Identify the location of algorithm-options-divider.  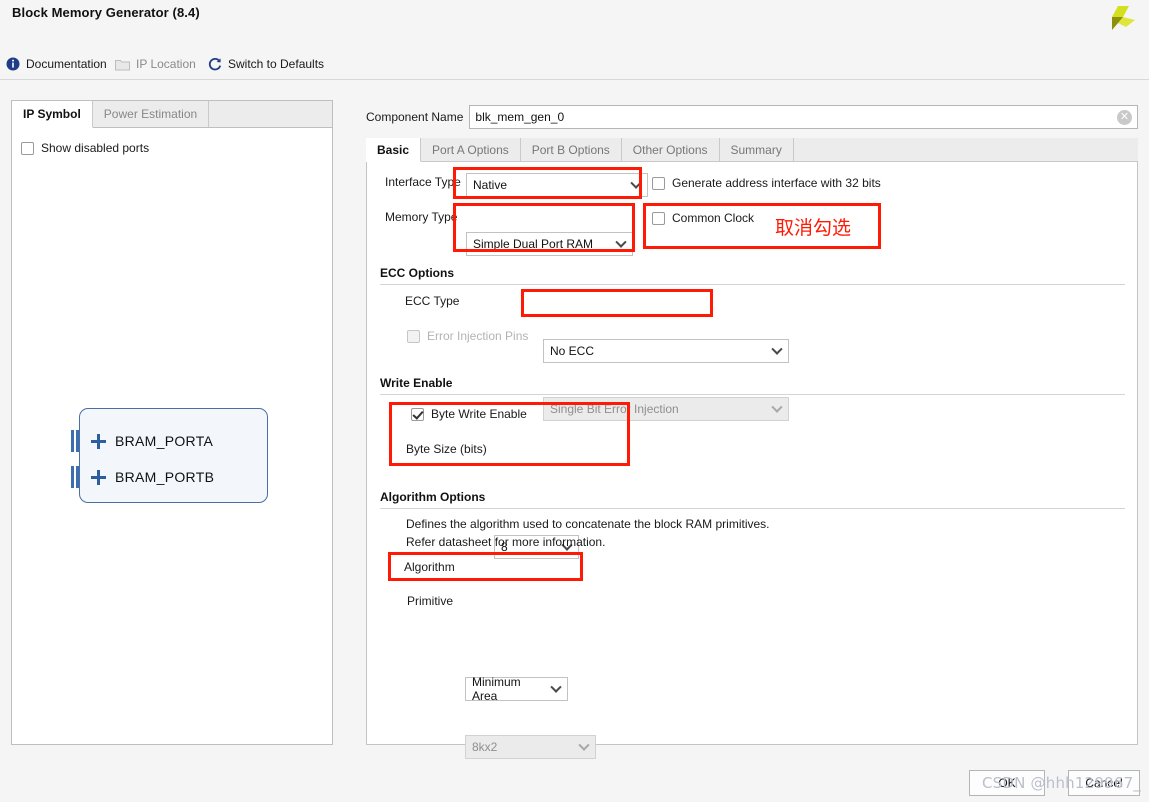
(752, 508).